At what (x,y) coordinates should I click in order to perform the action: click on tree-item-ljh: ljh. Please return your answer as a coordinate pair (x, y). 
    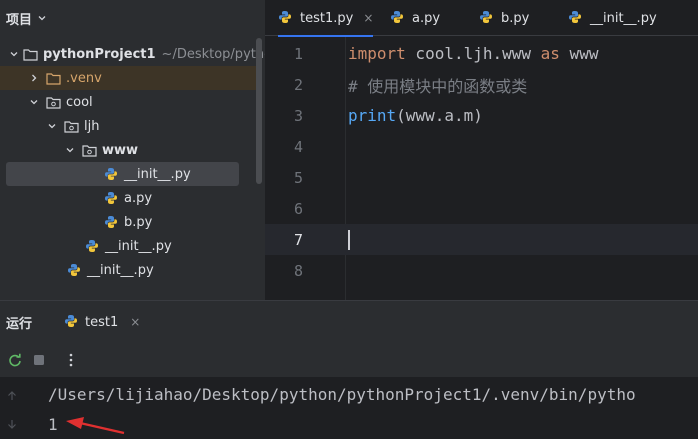
    Looking at the image, I should click on (129, 126).